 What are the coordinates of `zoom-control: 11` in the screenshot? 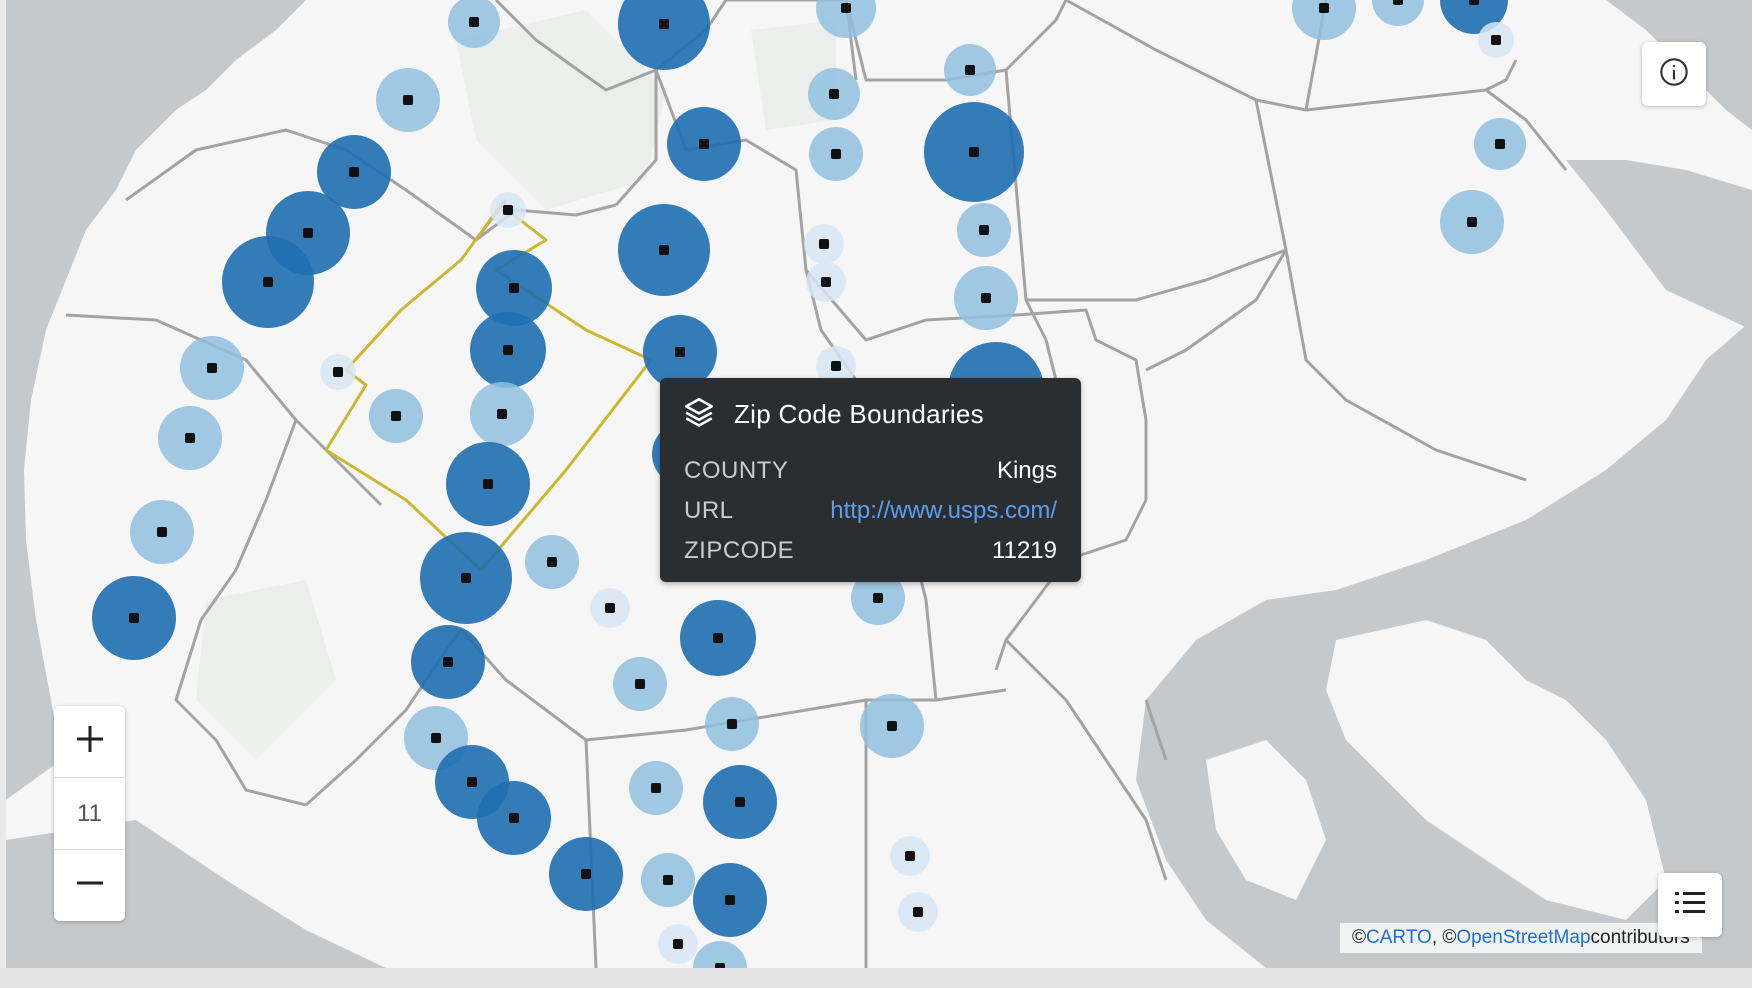 It's located at (89, 813).